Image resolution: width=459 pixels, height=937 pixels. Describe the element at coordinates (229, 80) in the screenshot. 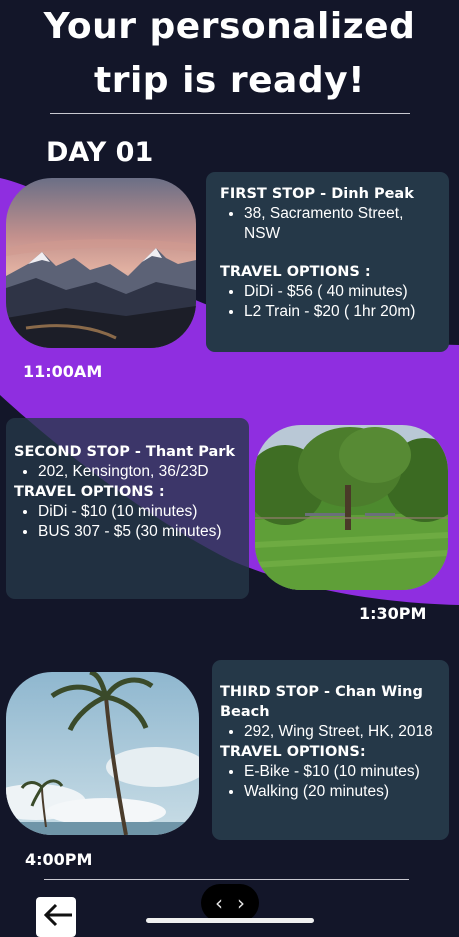

I see `page-title-line-2: trip is ready!` at that location.